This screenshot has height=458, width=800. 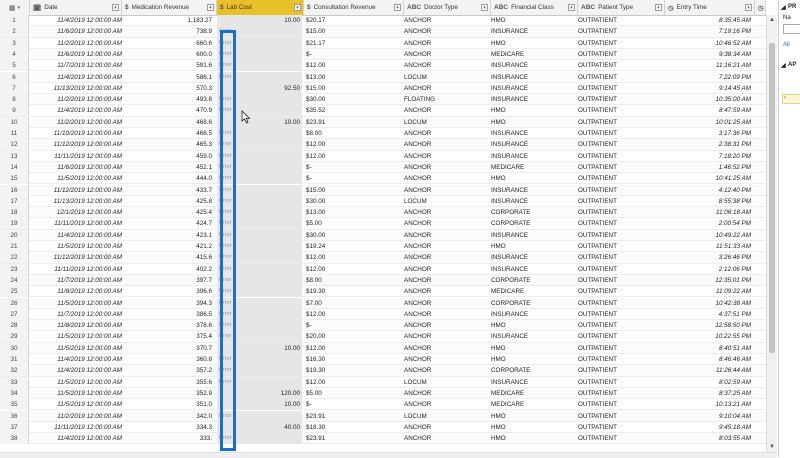 What do you see at coordinates (14, 337) in the screenshot?
I see `row-number: 29` at bounding box center [14, 337].